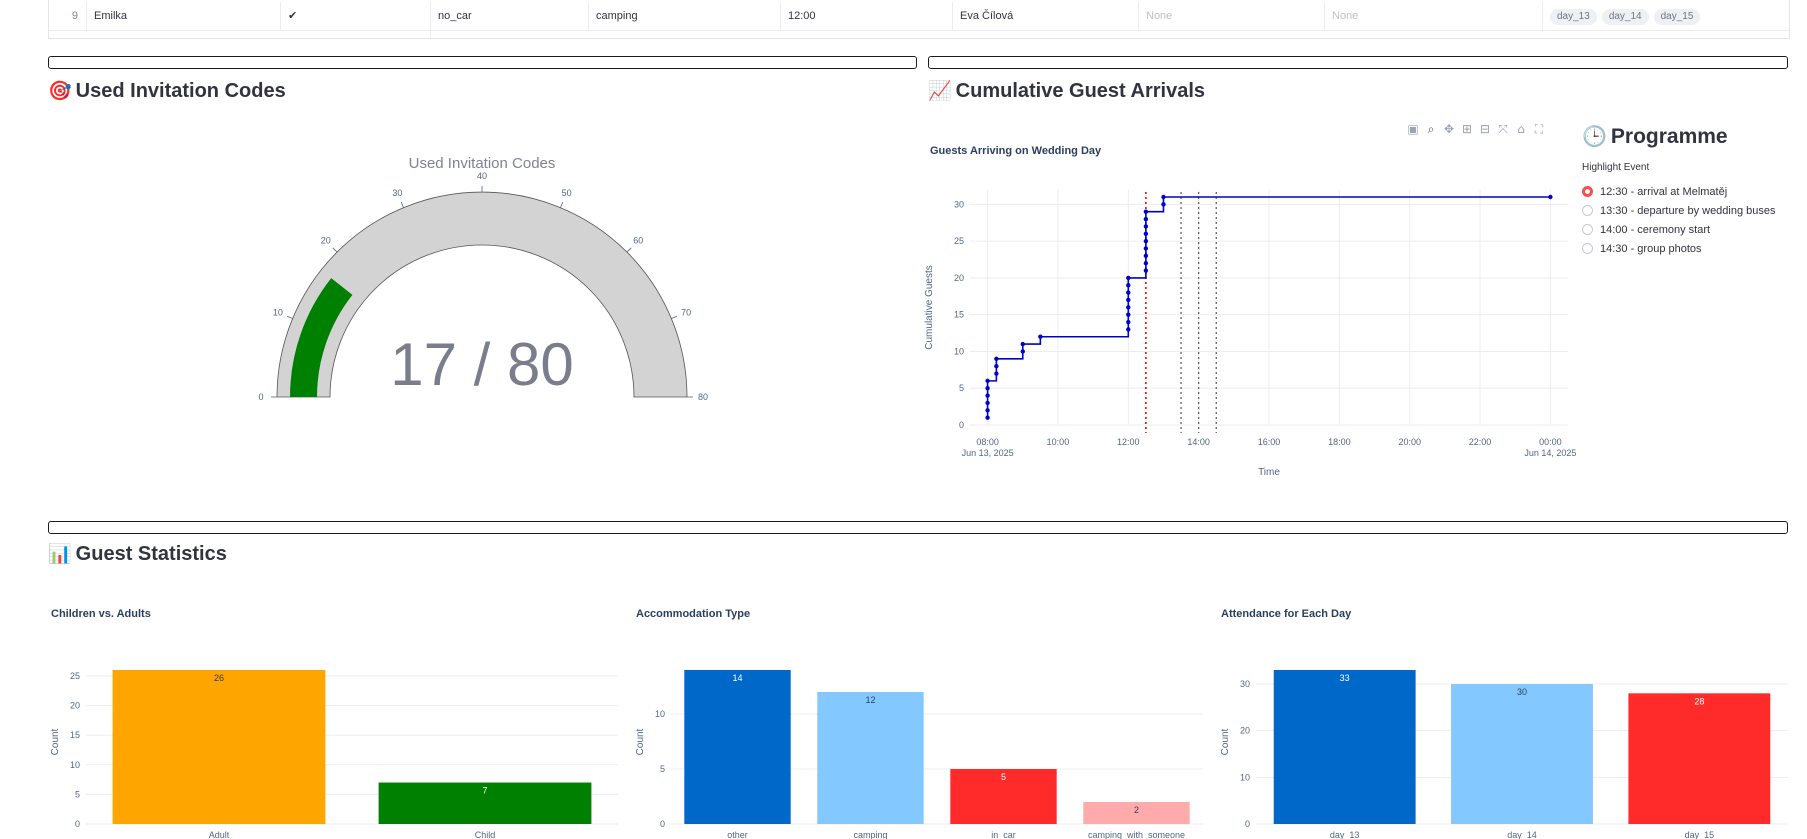 The image size is (1807, 839). I want to click on confirmed-cell: ✔, so click(356, 16).